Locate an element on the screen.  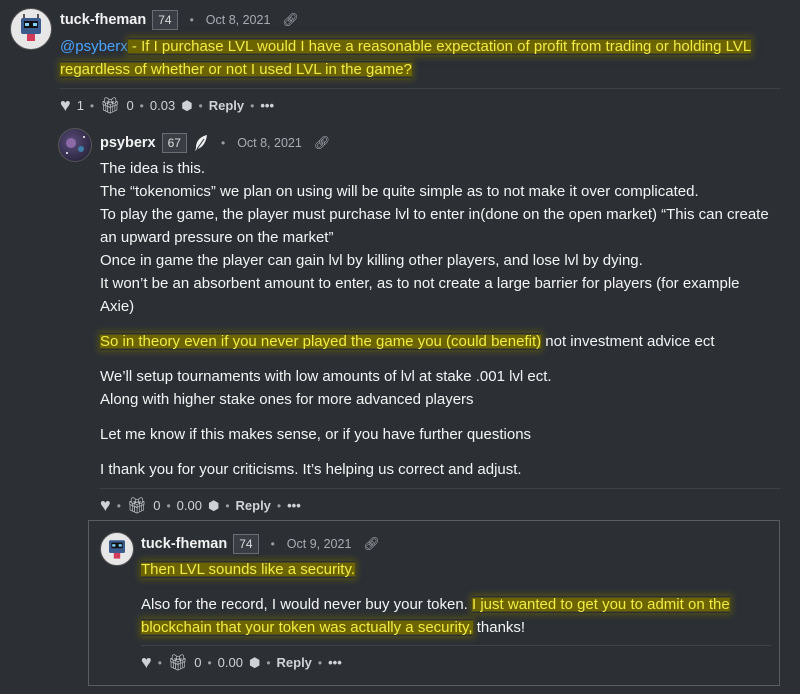
highlight-text: Then LVL sounds like a security. is located at coordinates (248, 569).